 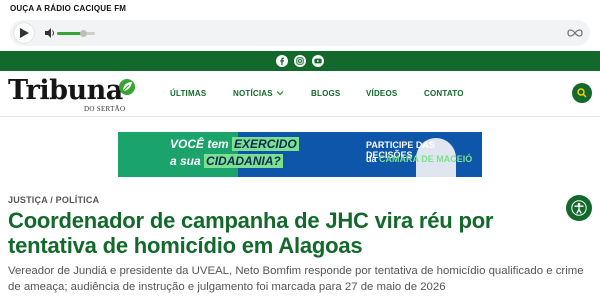 I want to click on loop-icon, so click(x=575, y=33).